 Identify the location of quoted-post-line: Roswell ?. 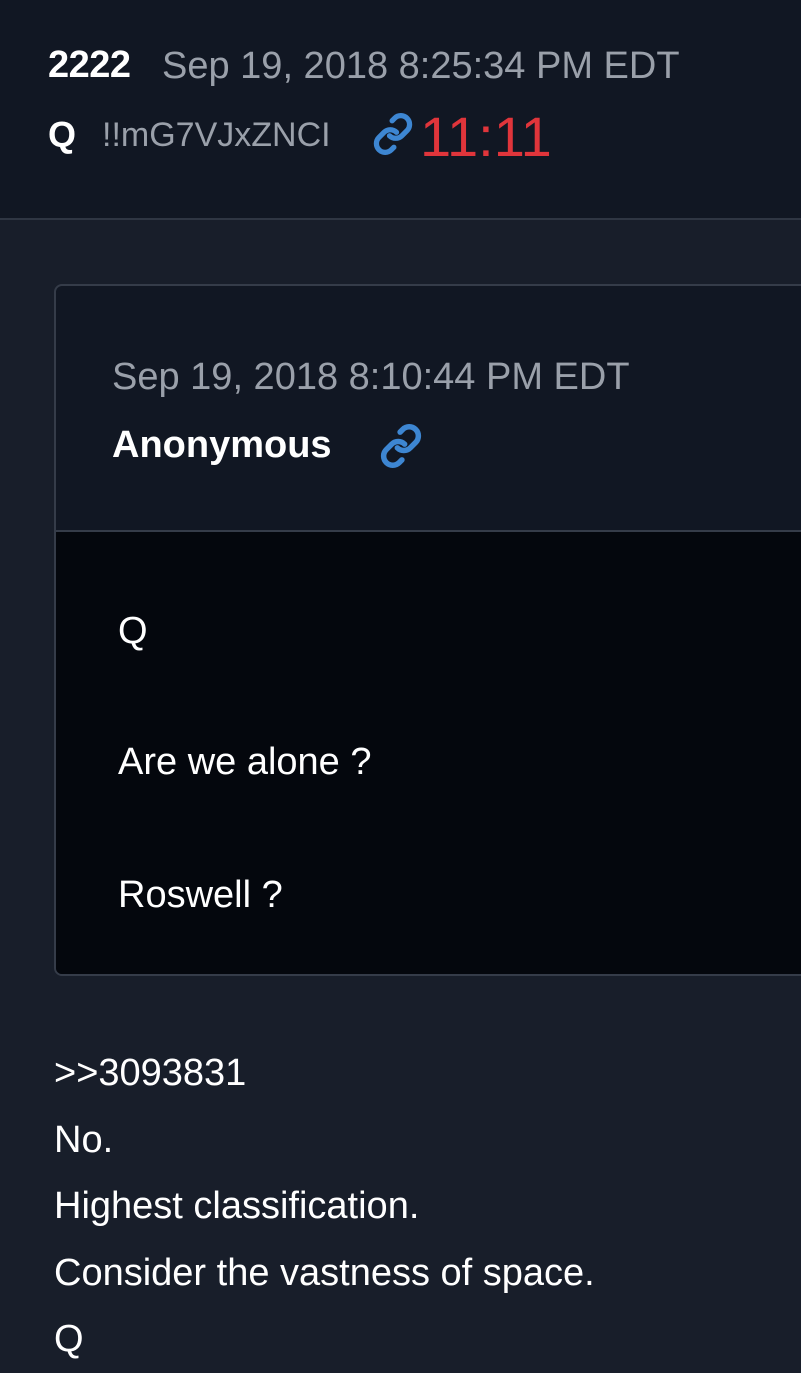
(200, 895).